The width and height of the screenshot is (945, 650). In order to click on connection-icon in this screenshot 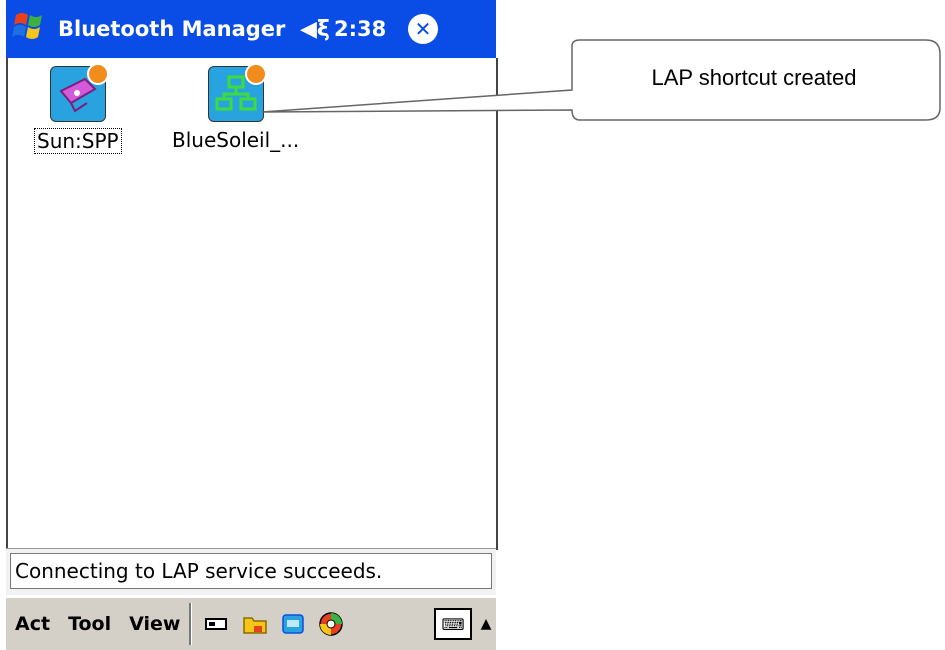, I will do `click(331, 624)`.